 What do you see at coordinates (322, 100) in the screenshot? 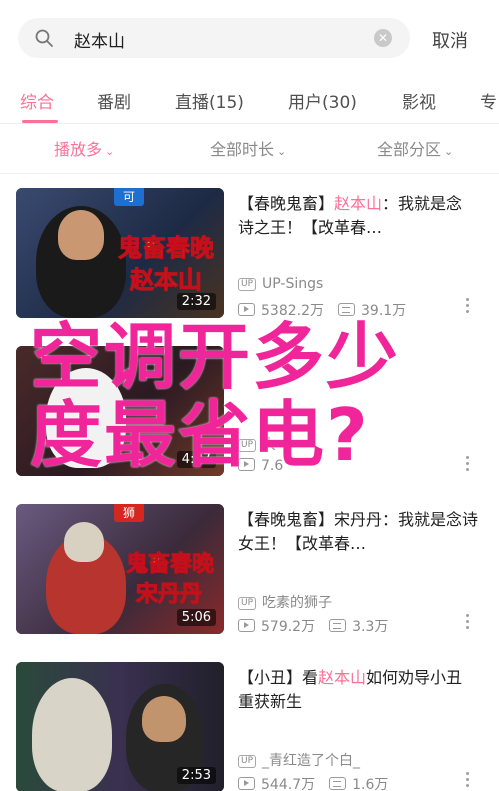
I see `tab-users: 用户(30)` at bounding box center [322, 100].